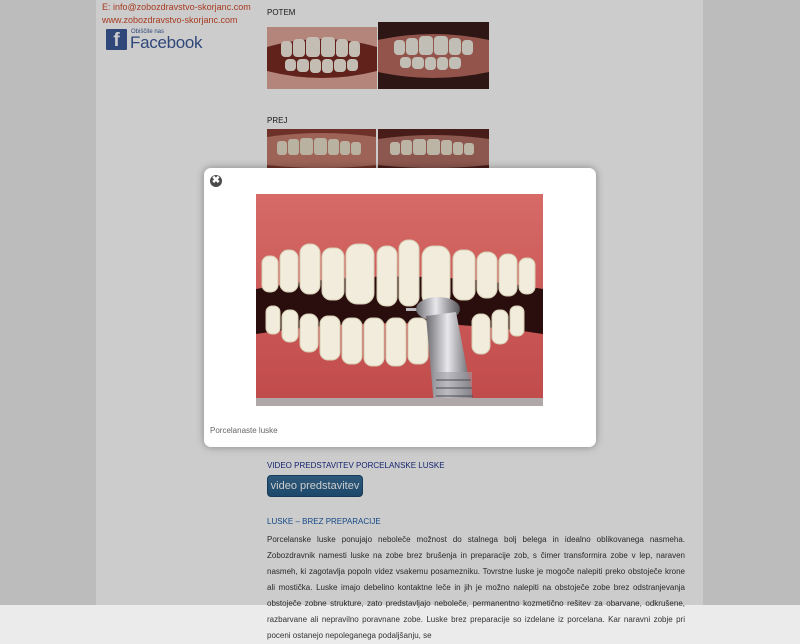 This screenshot has height=644, width=800. Describe the element at coordinates (216, 181) in the screenshot. I see `close-icon: ✖` at that location.